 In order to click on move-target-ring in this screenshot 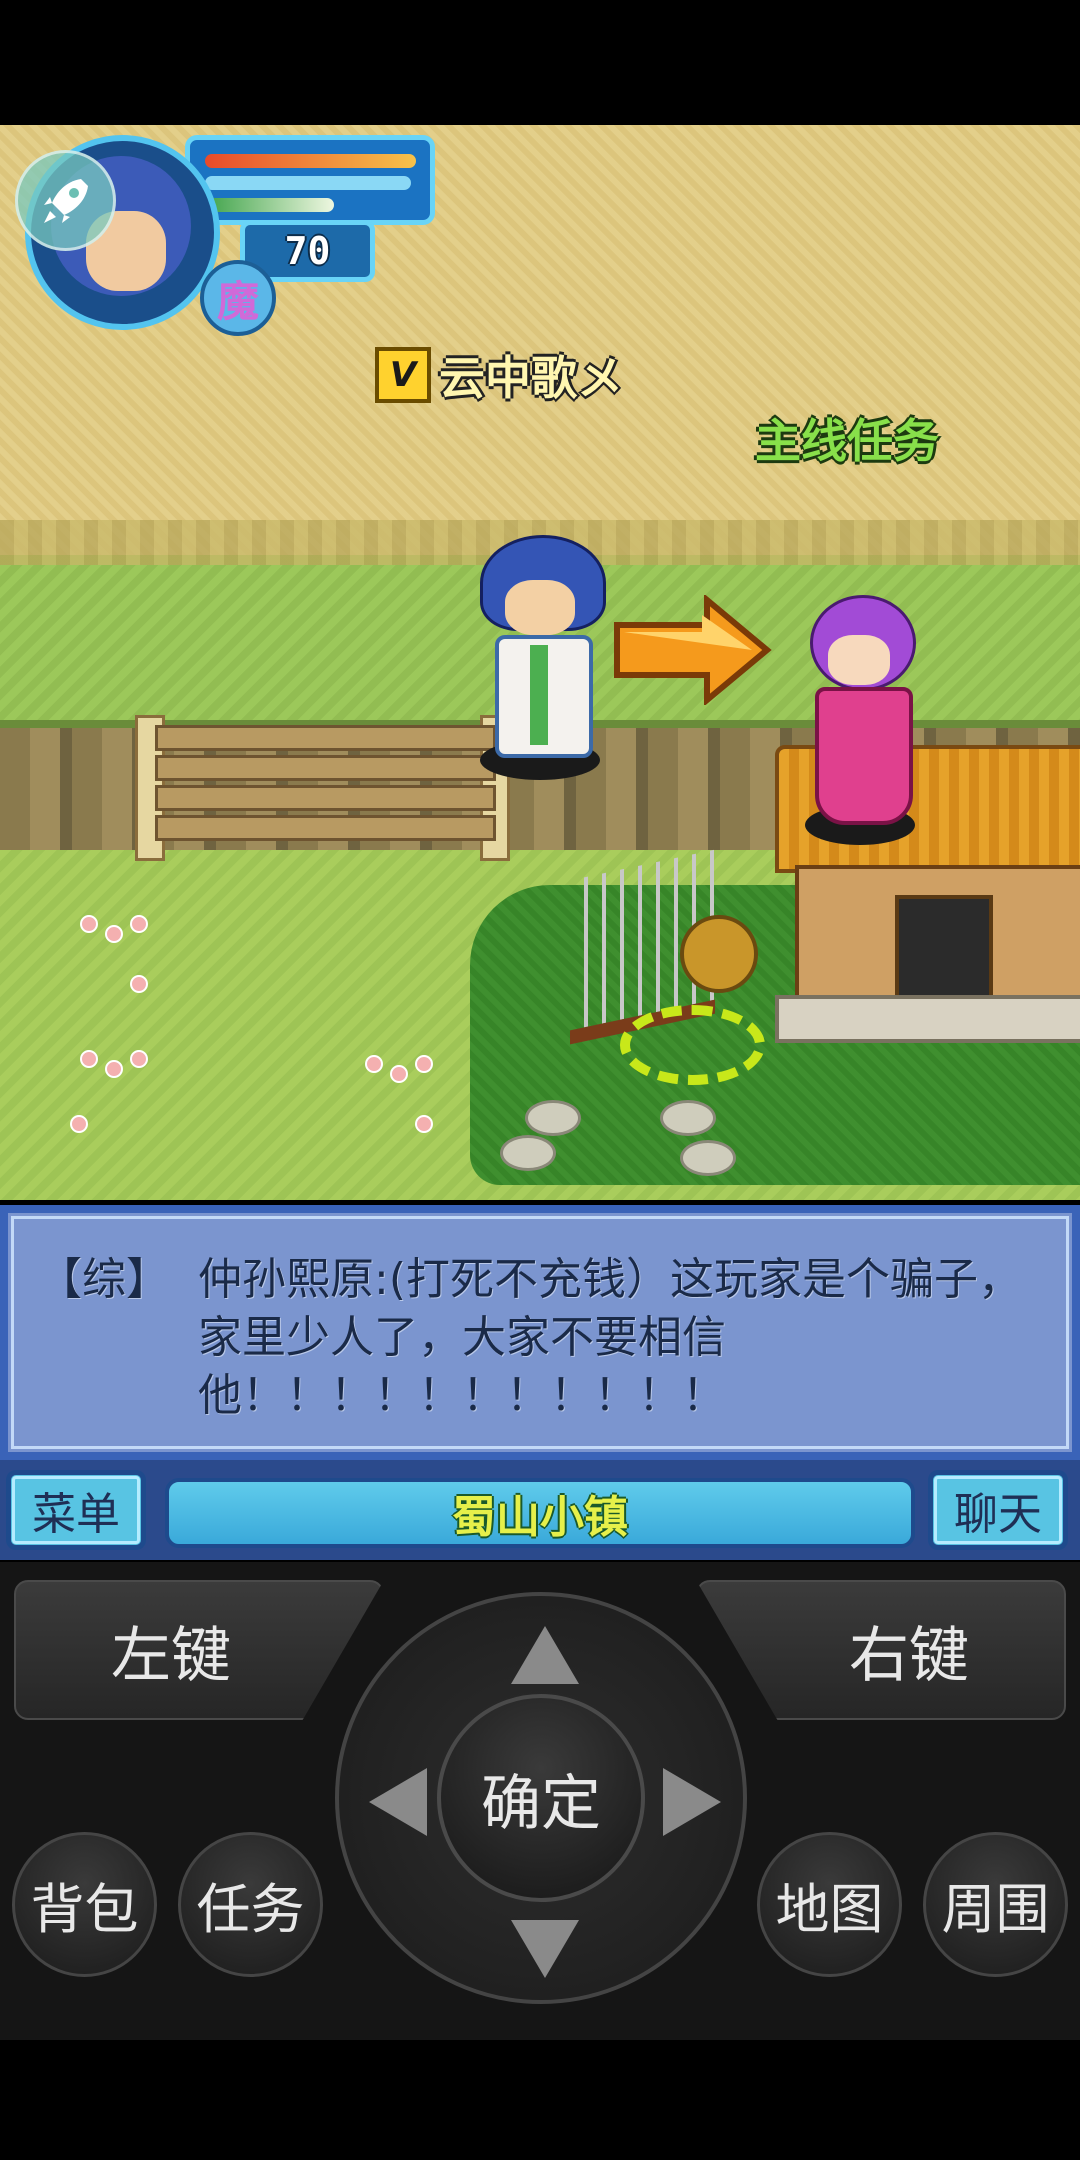, I will do `click(692, 1045)`.